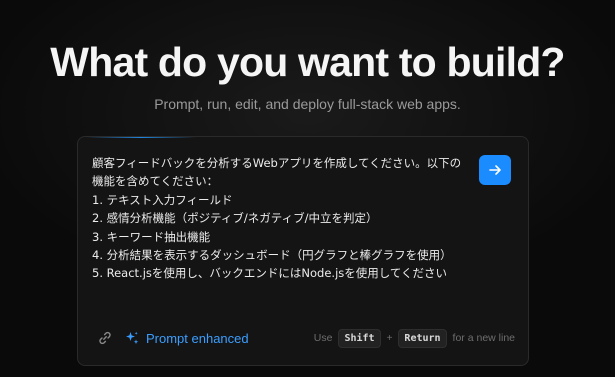 The width and height of the screenshot is (615, 377). I want to click on card-edge-glow, so click(141, 137).